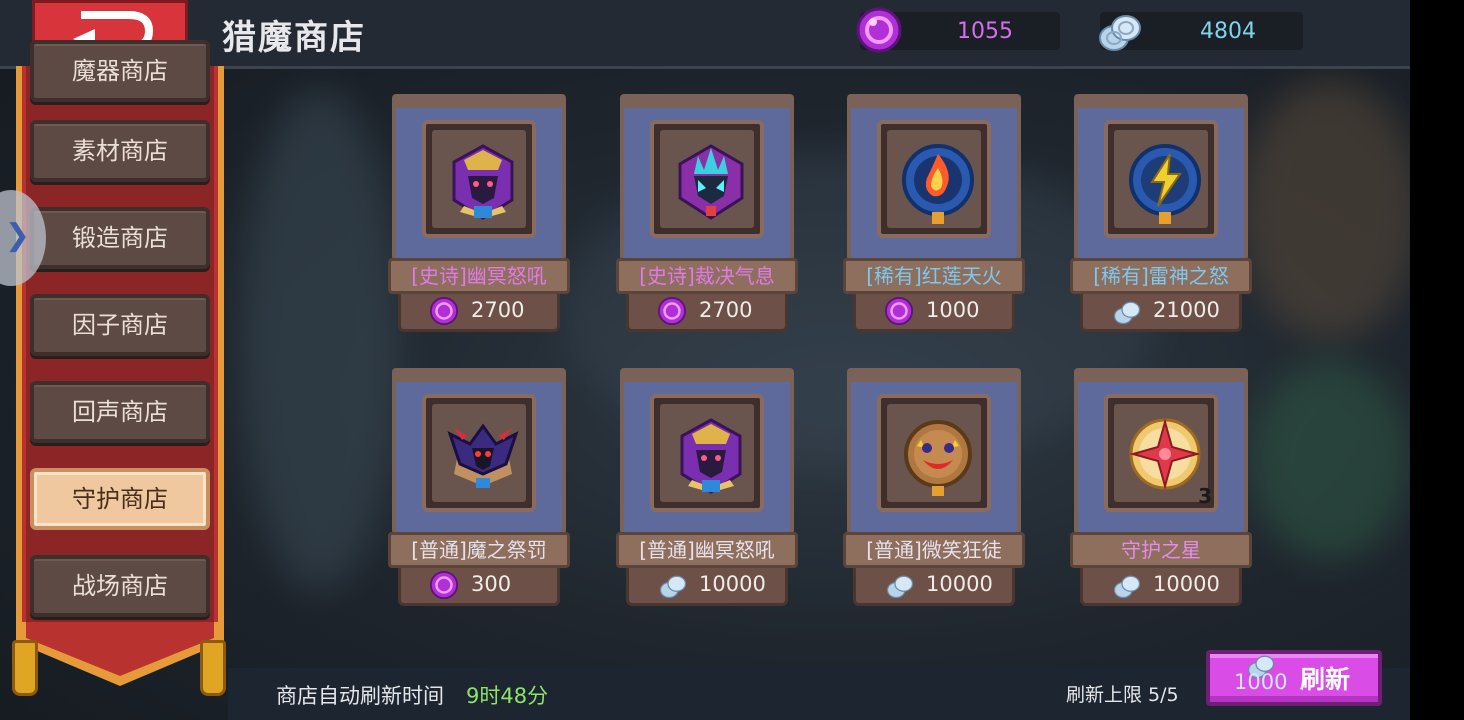  What do you see at coordinates (938, 184) in the screenshot?
I see `fire-orb-icon` at bounding box center [938, 184].